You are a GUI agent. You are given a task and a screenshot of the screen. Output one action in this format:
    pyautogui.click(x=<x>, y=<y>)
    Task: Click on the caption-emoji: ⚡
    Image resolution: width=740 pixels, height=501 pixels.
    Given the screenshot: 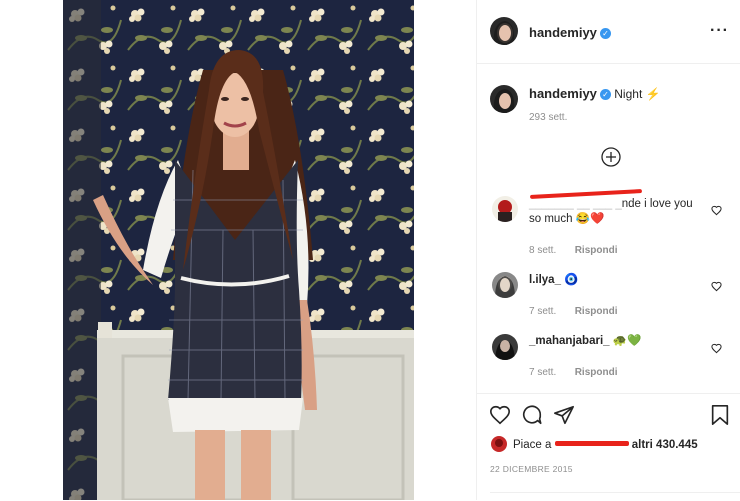 What is the action you would take?
    pyautogui.click(x=653, y=94)
    